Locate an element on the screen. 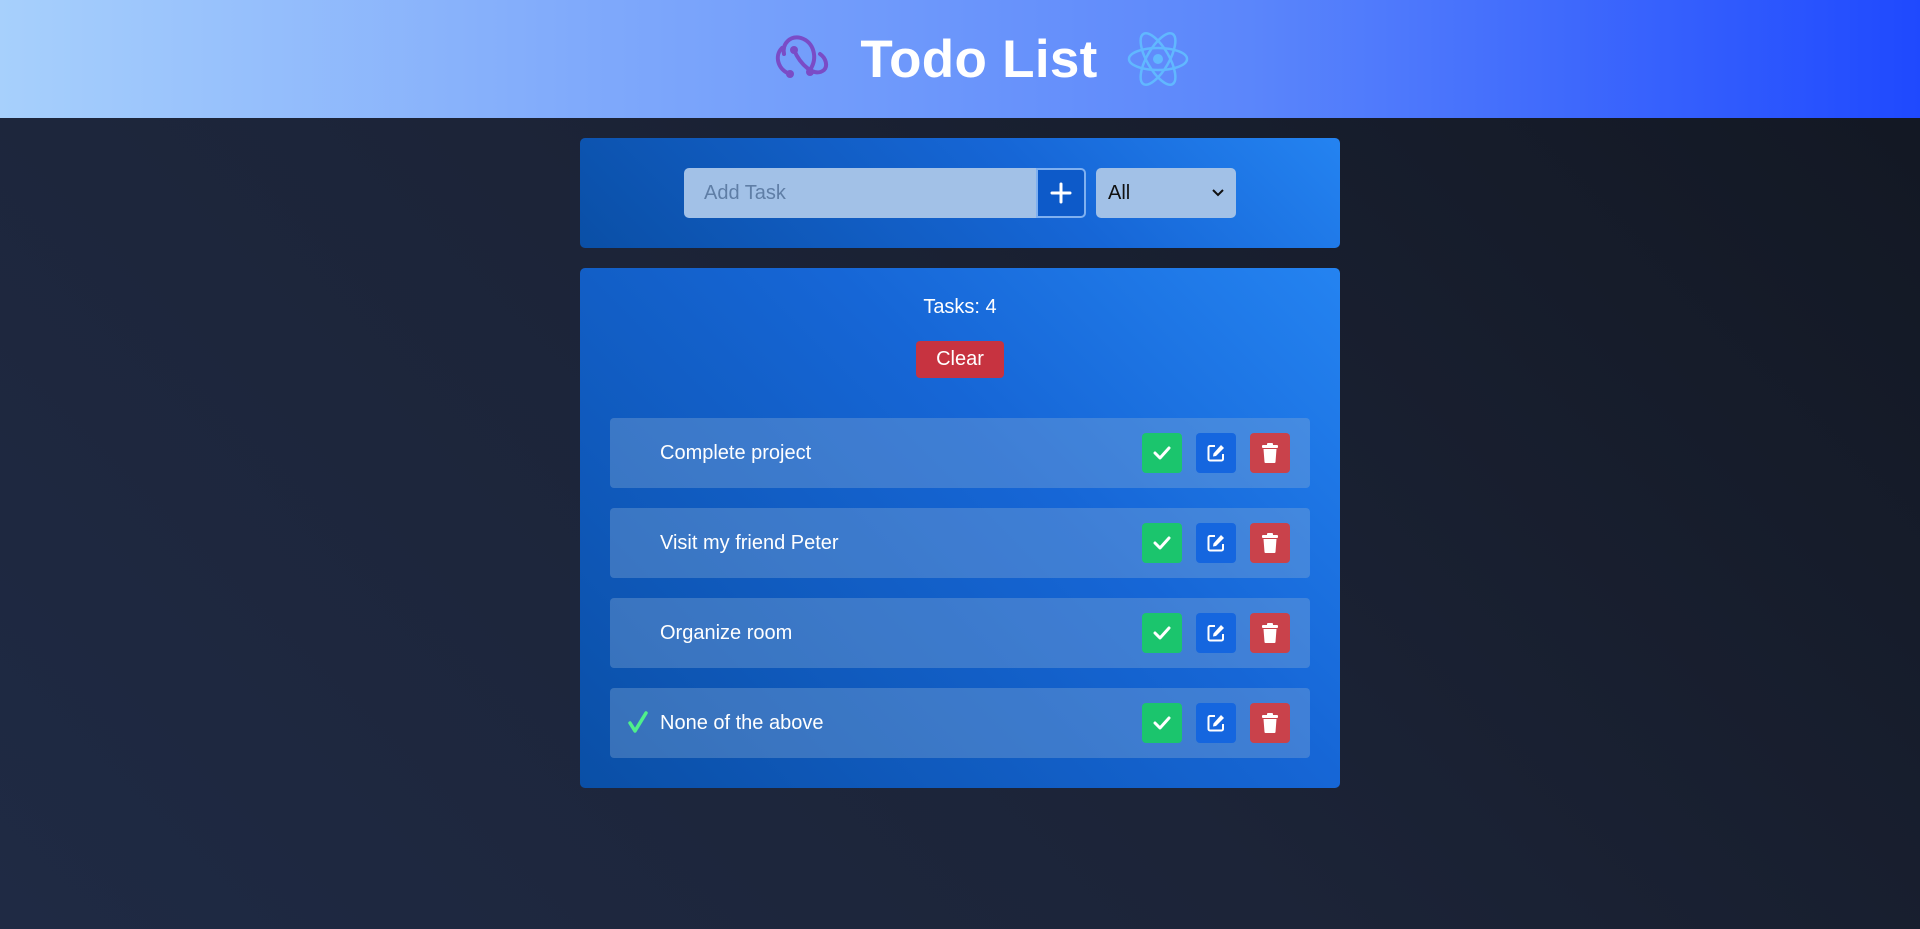 The image size is (1920, 929). page-title: Todo List is located at coordinates (979, 59).